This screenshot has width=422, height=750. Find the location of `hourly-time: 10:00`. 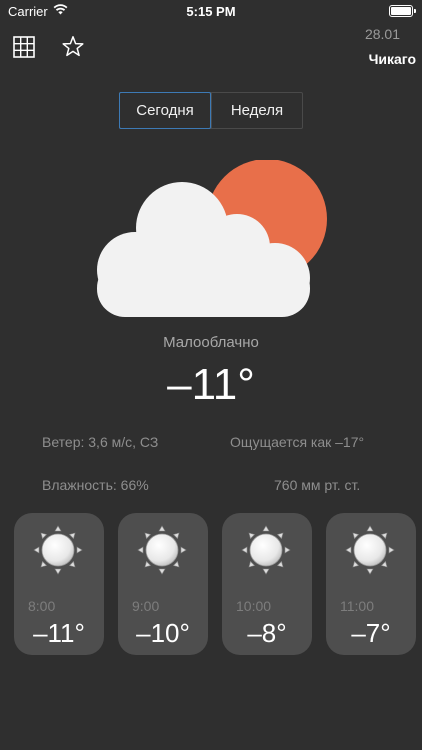

hourly-time: 10:00 is located at coordinates (254, 606).